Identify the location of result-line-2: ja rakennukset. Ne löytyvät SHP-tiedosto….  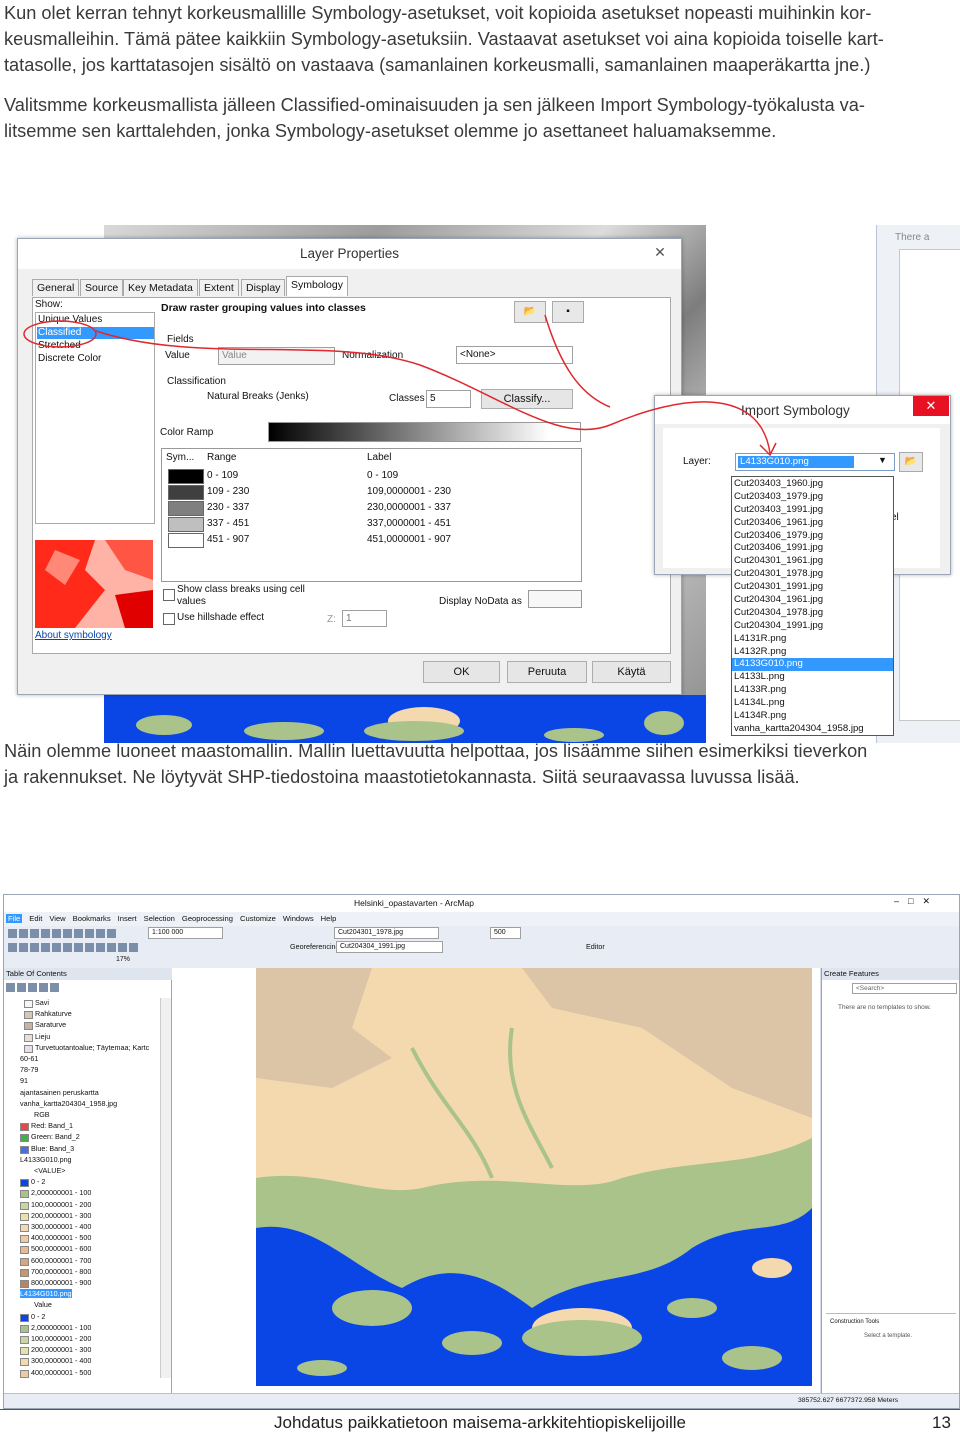
(402, 777).